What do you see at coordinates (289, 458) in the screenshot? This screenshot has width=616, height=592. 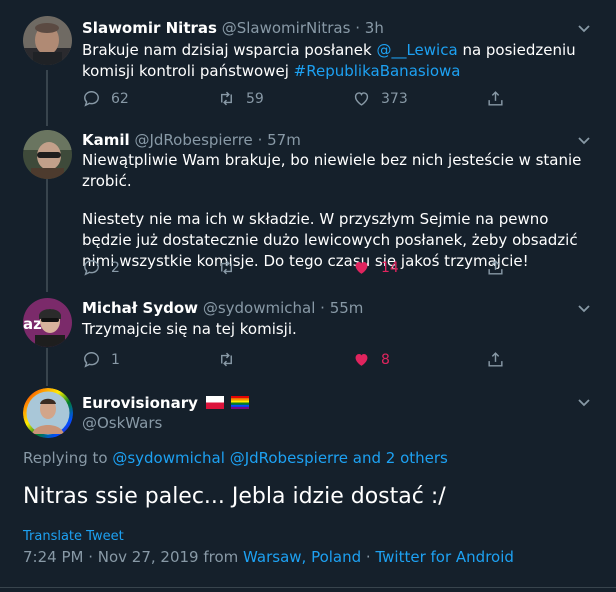 I see `reply-mention-link: @JdRobespierre` at bounding box center [289, 458].